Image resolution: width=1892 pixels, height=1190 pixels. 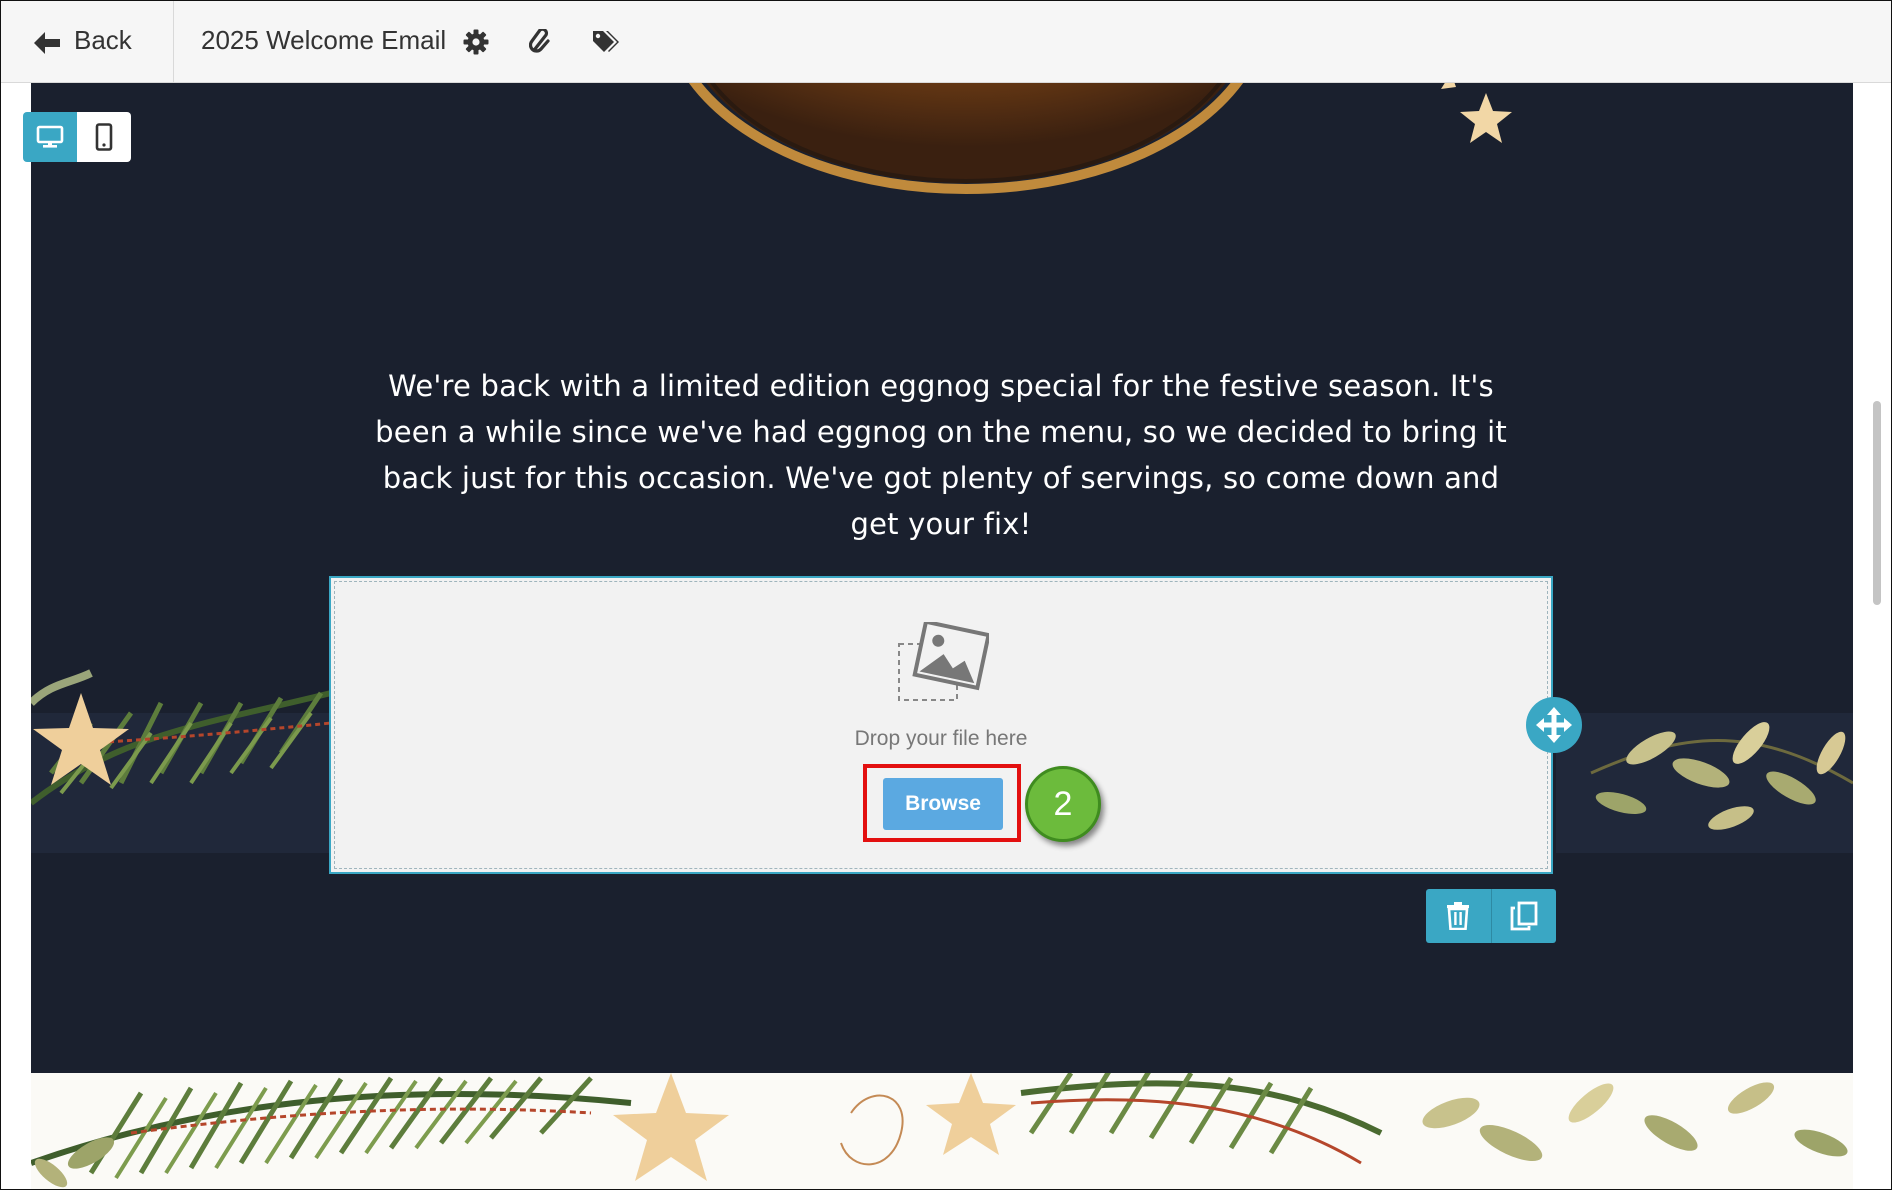 What do you see at coordinates (47, 43) in the screenshot?
I see `arrow-left-icon` at bounding box center [47, 43].